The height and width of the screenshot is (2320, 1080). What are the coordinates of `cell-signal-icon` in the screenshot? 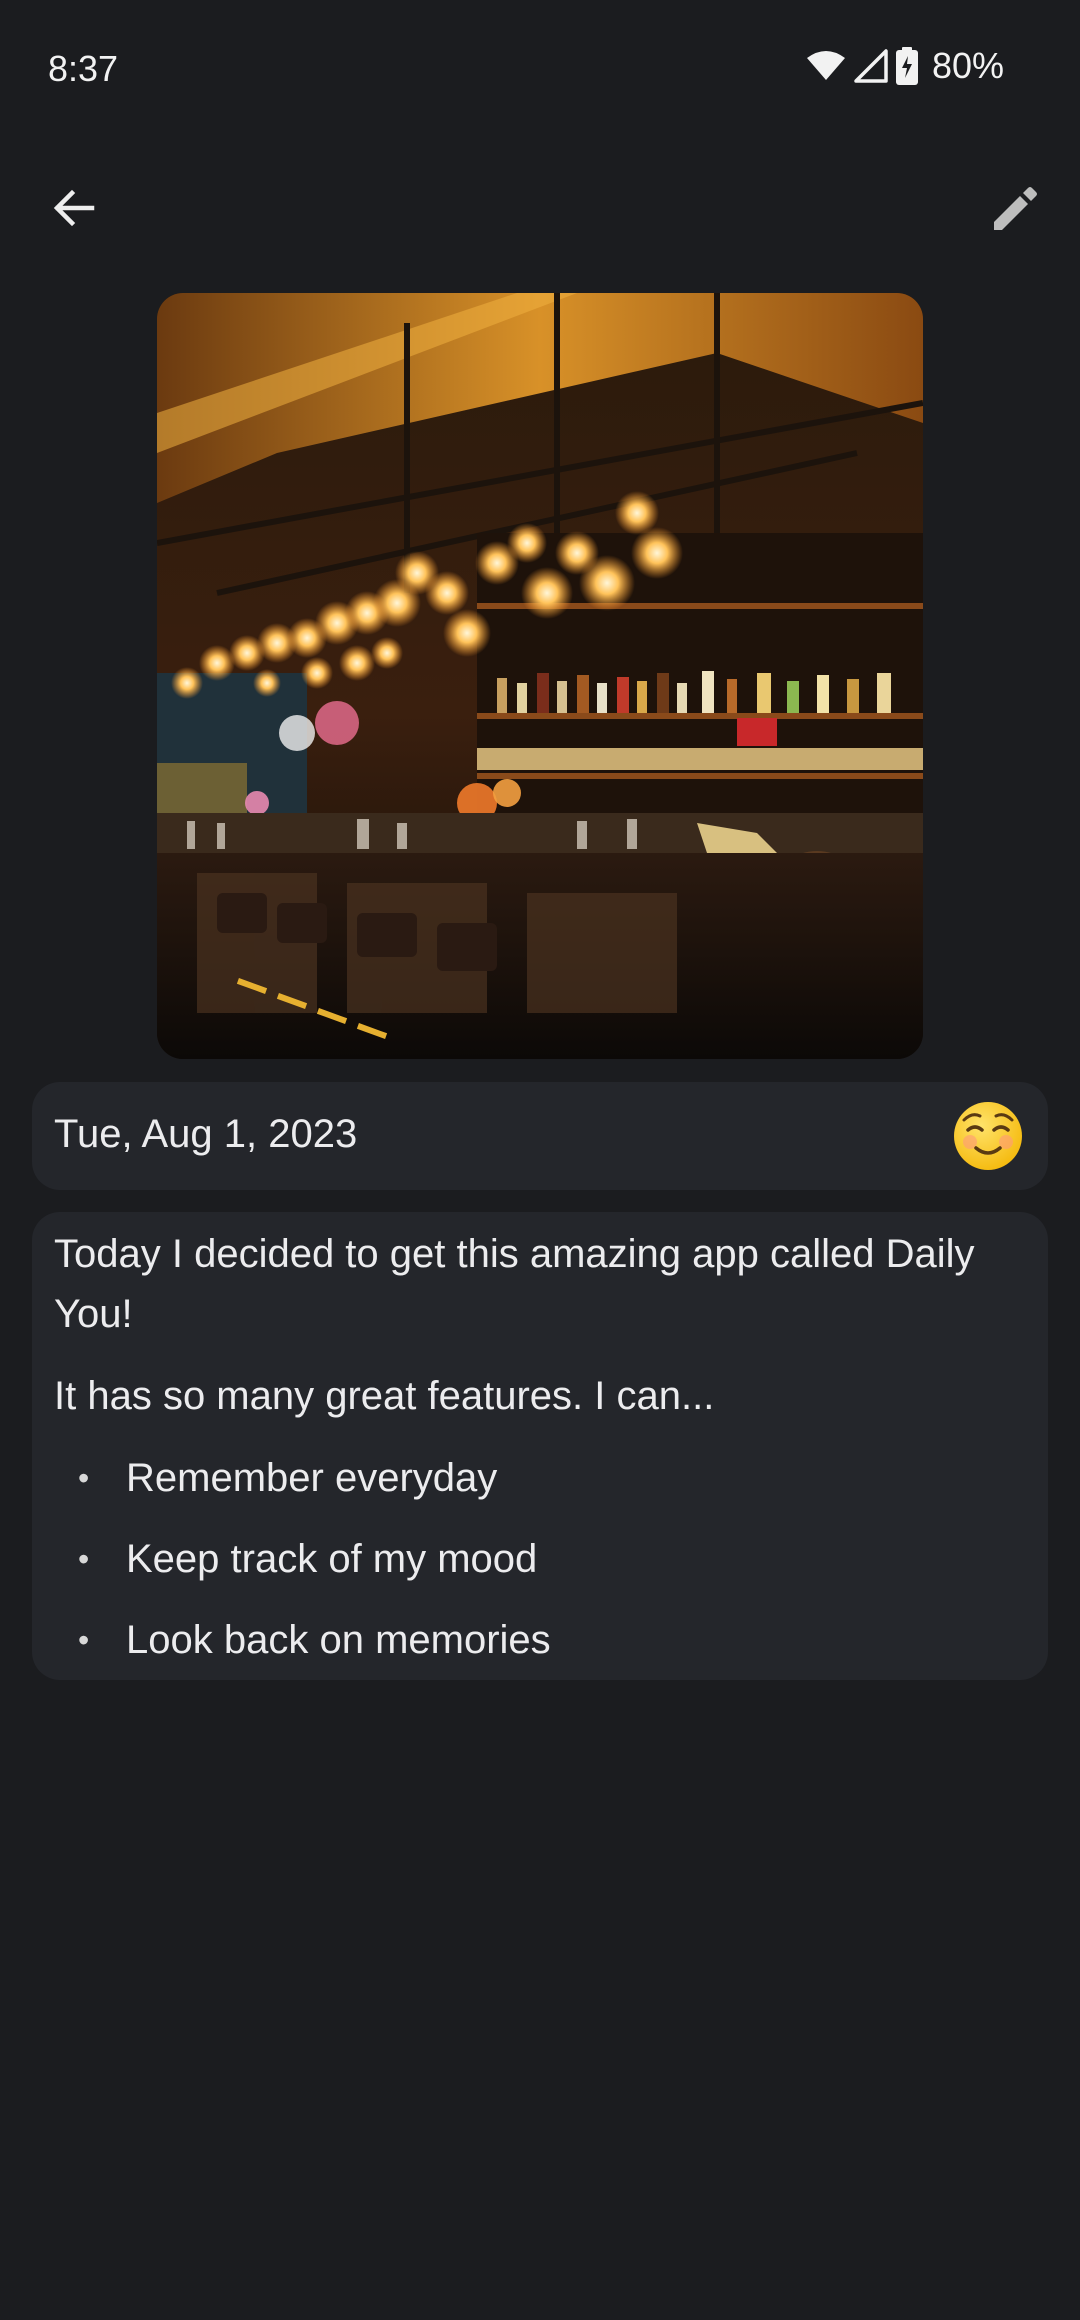 It's located at (871, 66).